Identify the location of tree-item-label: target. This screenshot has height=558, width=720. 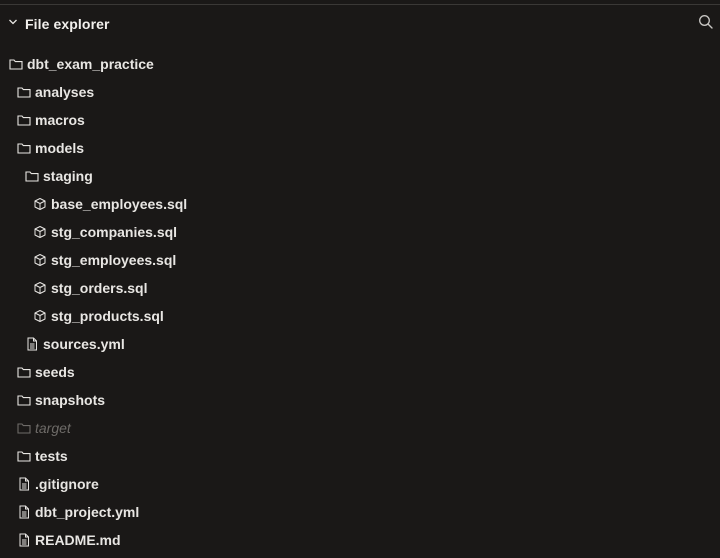
(53, 428).